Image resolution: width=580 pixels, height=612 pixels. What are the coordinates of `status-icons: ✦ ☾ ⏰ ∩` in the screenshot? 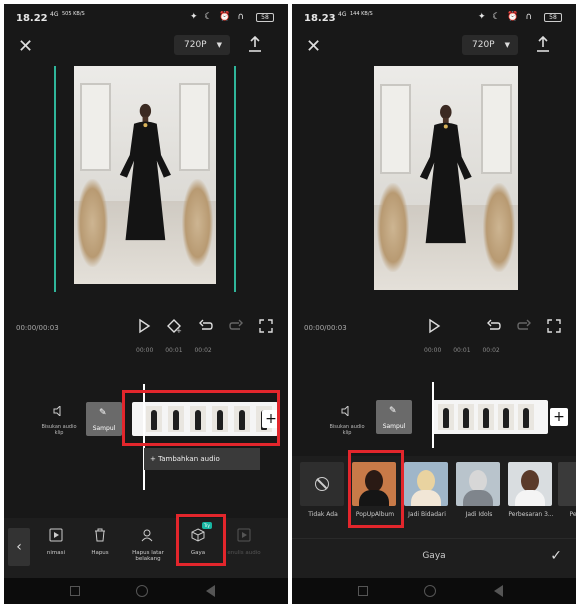 It's located at (506, 17).